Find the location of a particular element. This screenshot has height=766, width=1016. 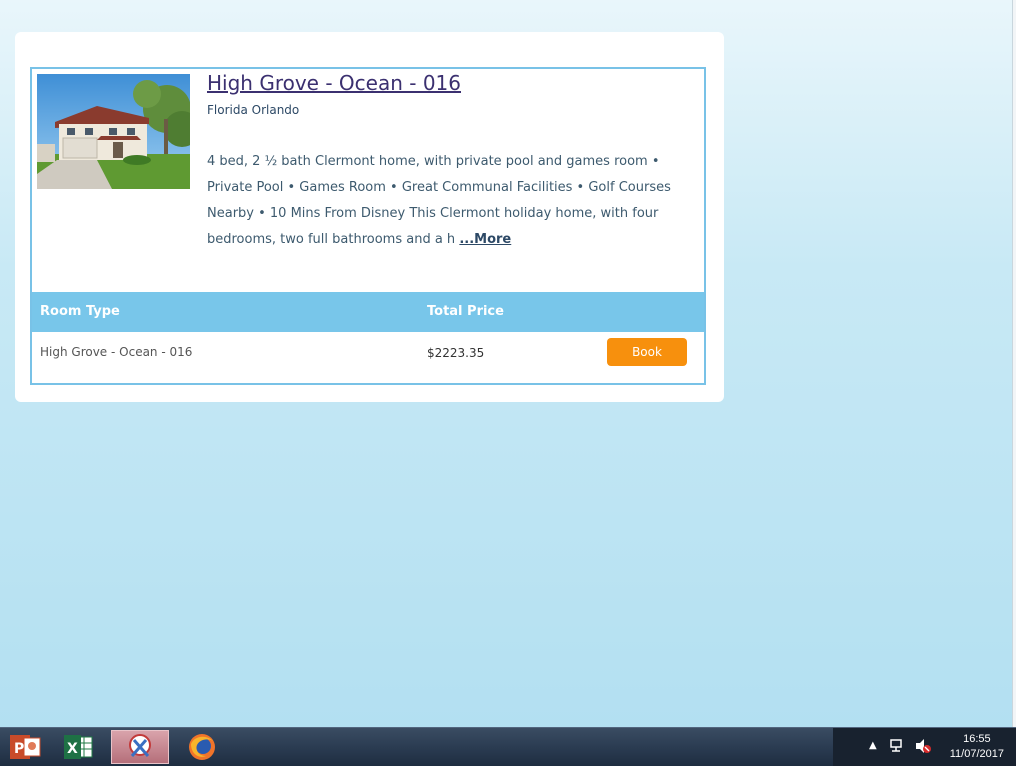

taskbar-app-firefox is located at coordinates (202, 747).